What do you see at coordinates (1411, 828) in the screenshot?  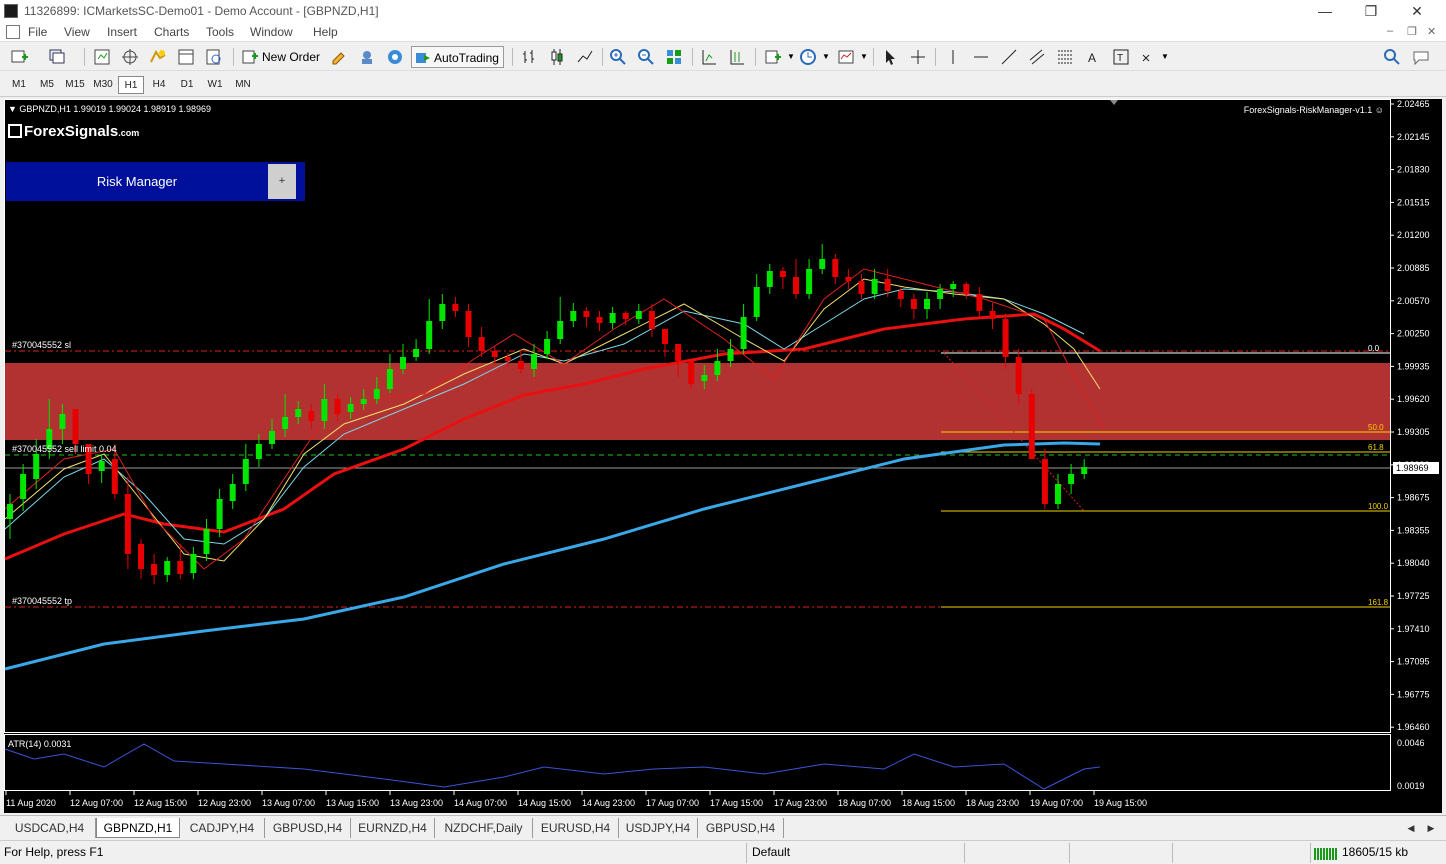 I see `tab-scroll-left-icon: ◀` at bounding box center [1411, 828].